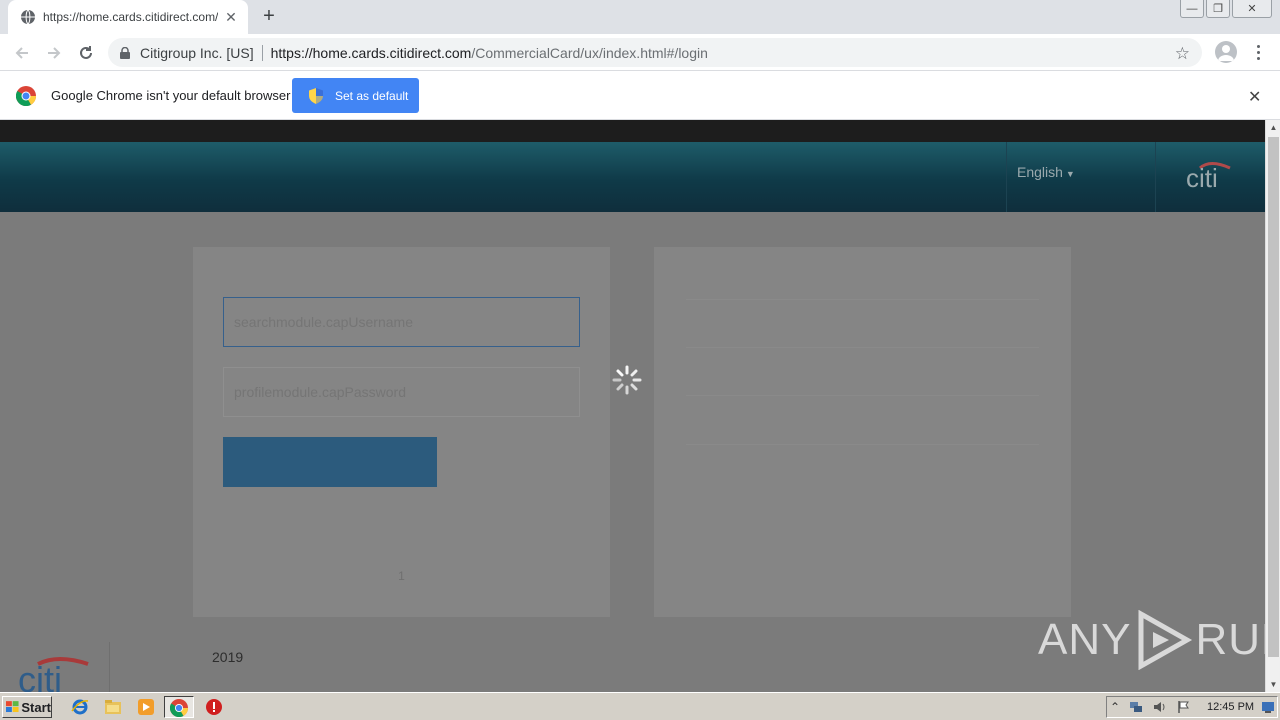  Describe the element at coordinates (589, 52) in the screenshot. I see `url-path: /CommercialCard/ux/index.html#/login` at that location.